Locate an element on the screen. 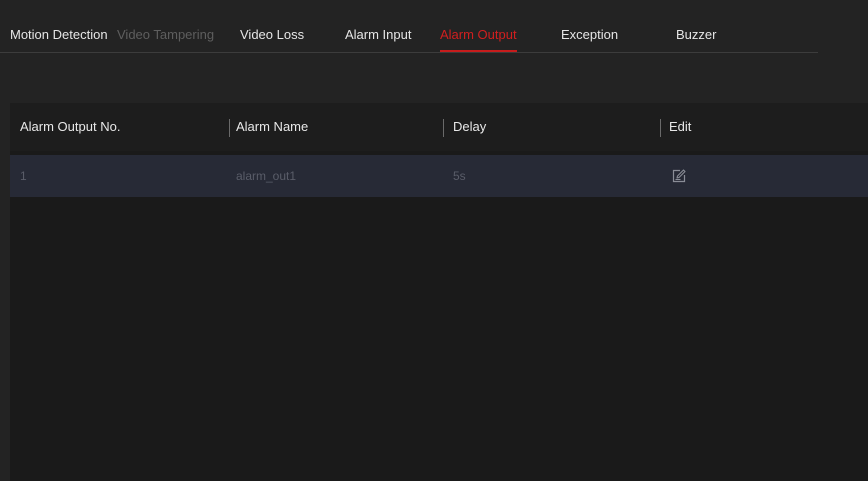 This screenshot has height=481, width=868. edit-icon is located at coordinates (679, 176).